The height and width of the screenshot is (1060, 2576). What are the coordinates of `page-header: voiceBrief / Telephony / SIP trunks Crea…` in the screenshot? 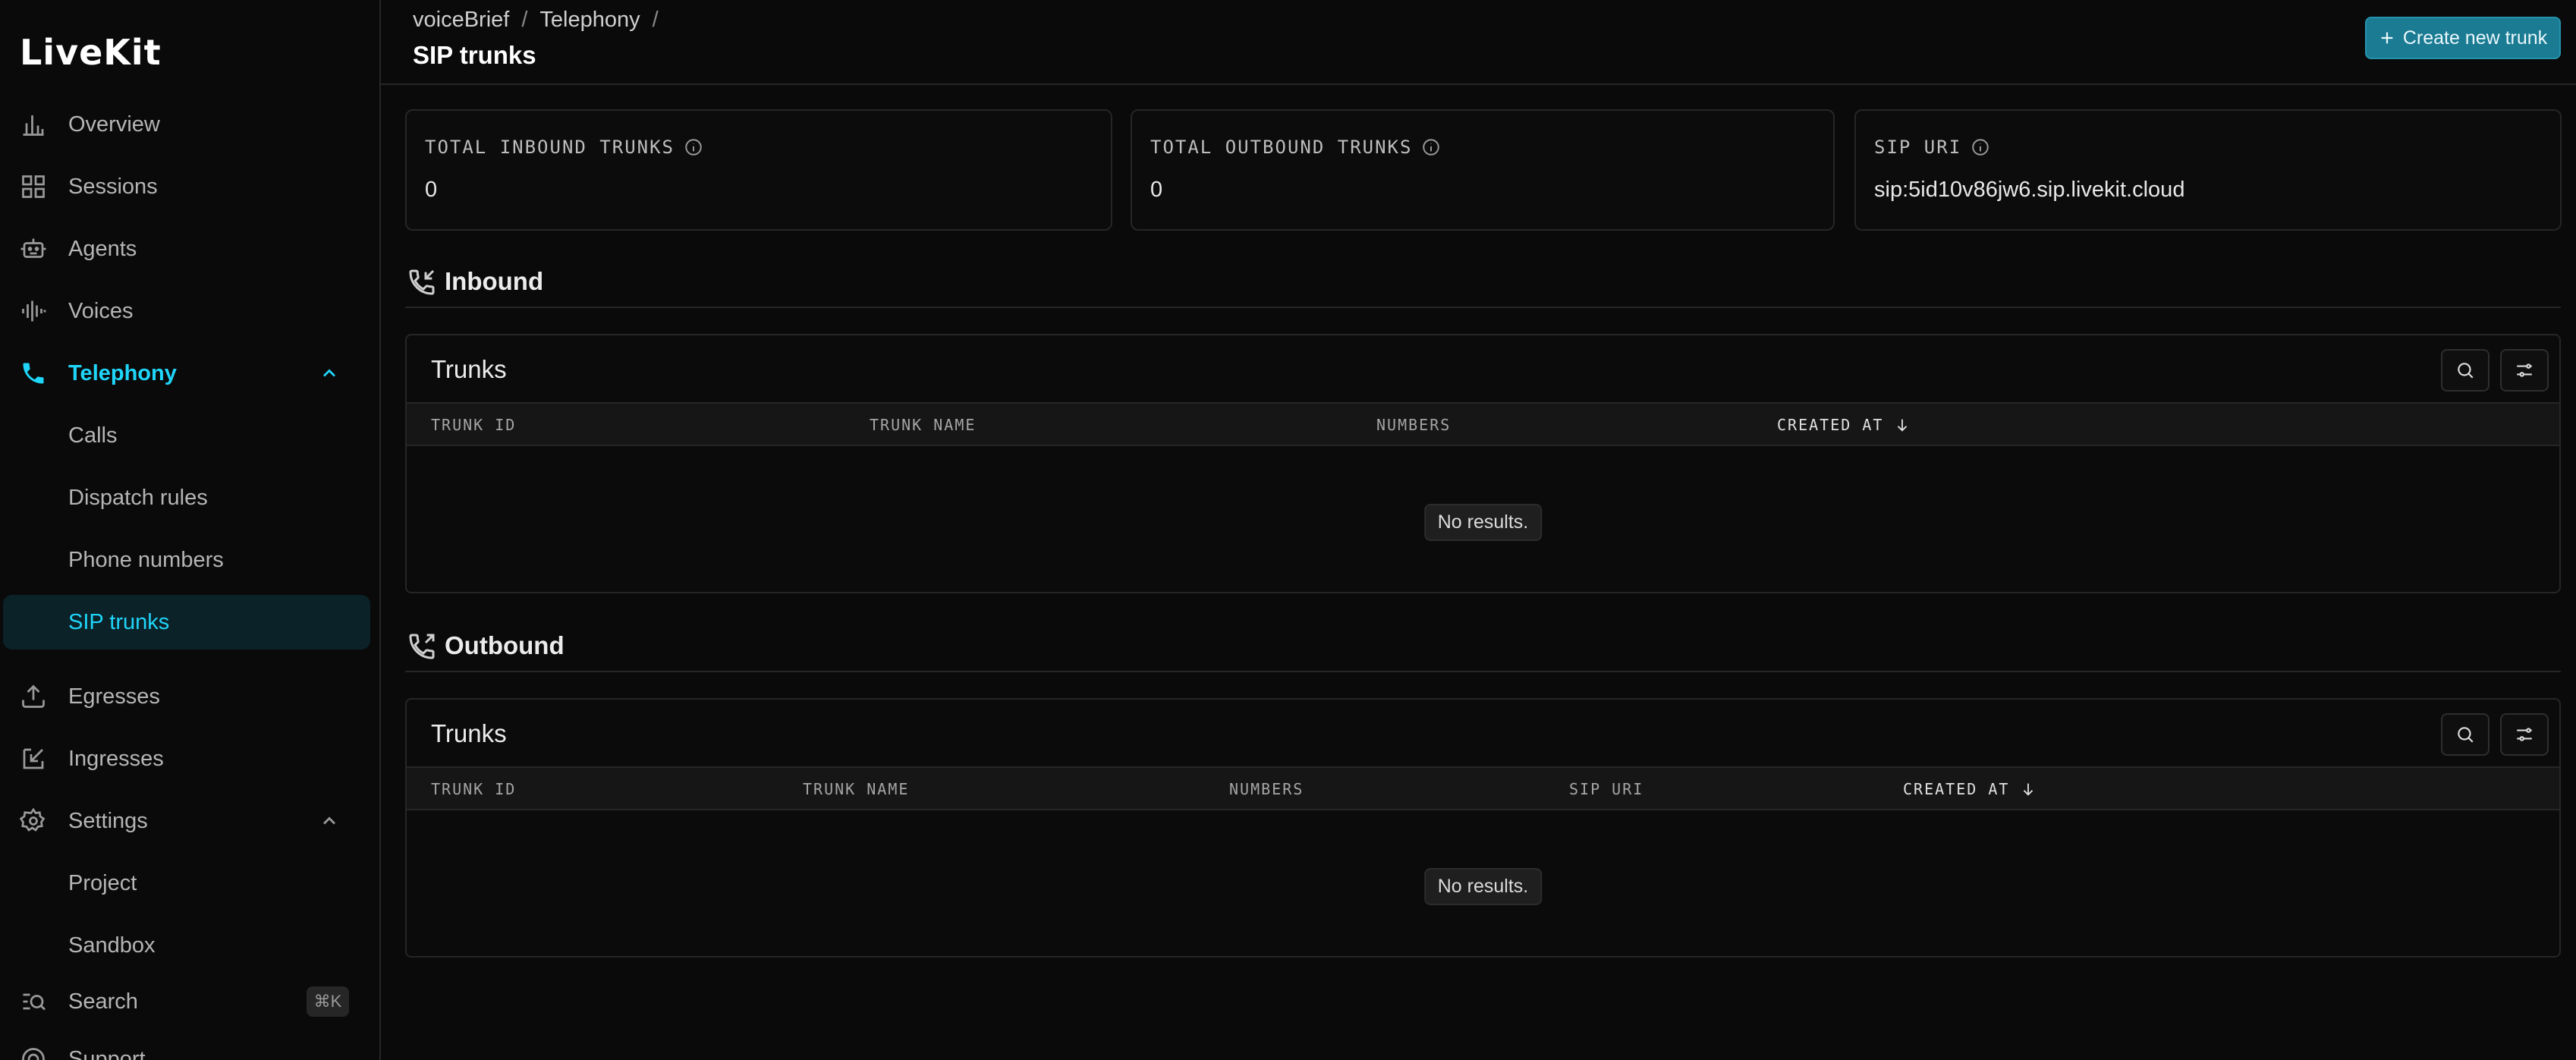 It's located at (1478, 42).